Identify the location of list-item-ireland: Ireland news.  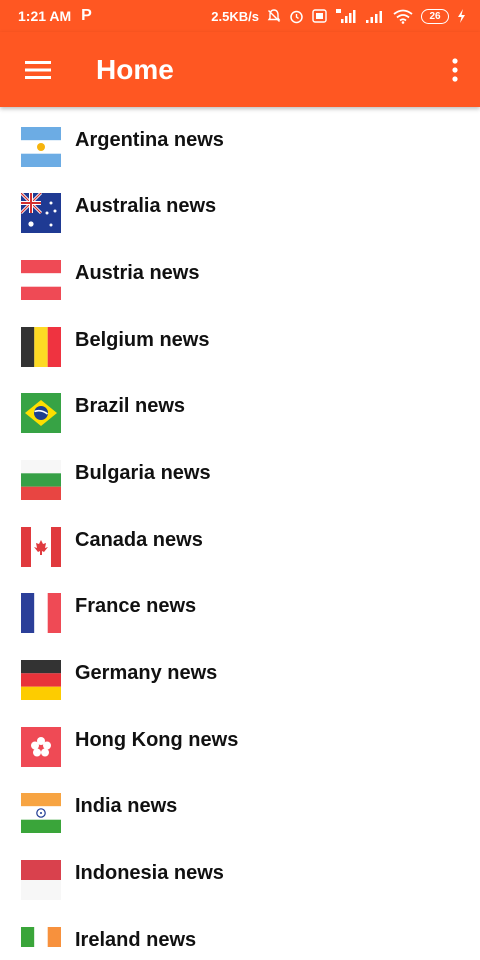
(240, 927).